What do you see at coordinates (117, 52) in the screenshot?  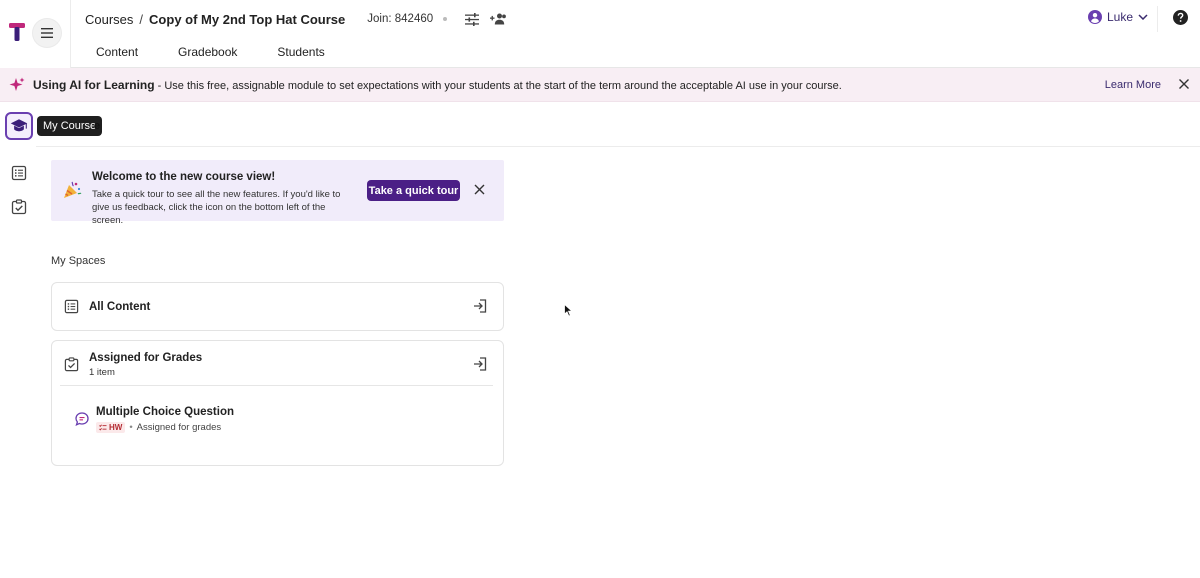 I see `tab-content: Content` at bounding box center [117, 52].